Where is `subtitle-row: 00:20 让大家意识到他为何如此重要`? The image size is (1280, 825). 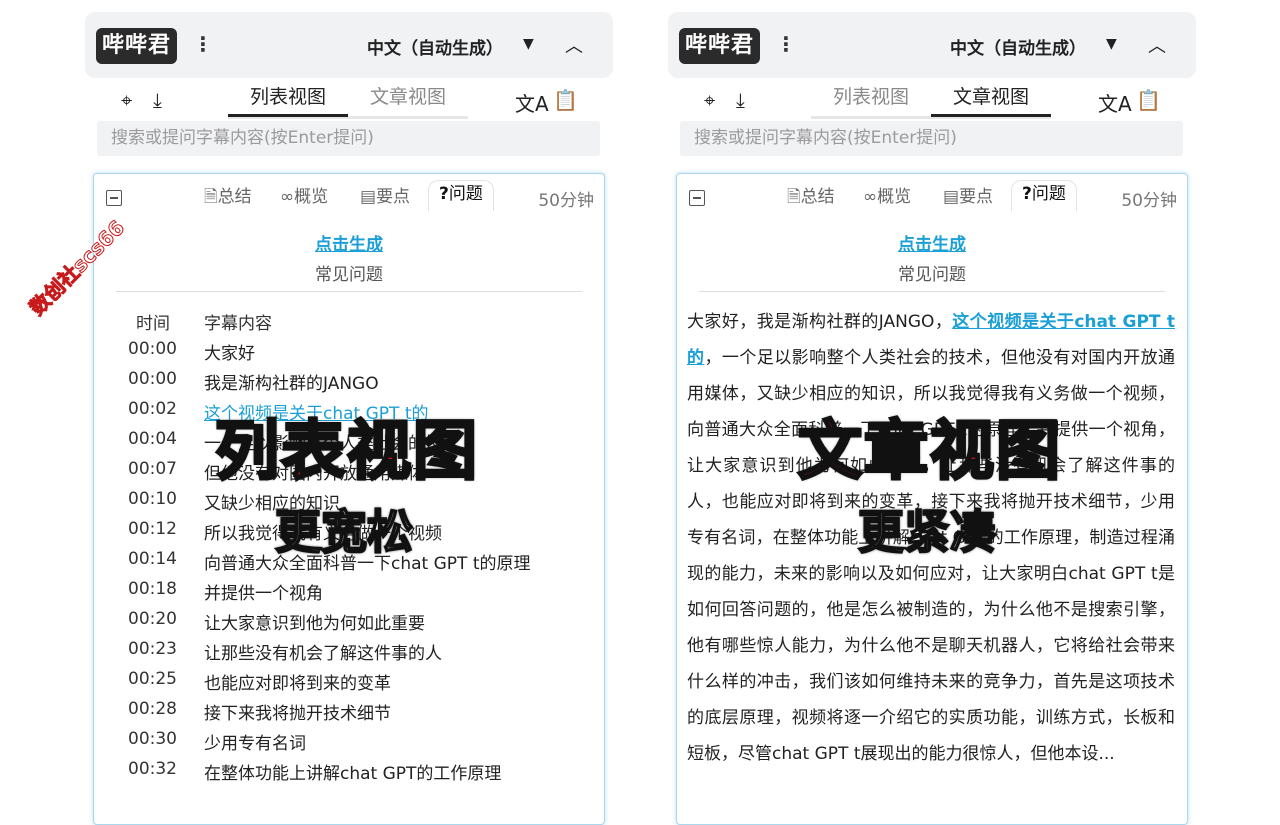 subtitle-row: 00:20 让大家意识到他为何如此重要 is located at coordinates (349, 624).